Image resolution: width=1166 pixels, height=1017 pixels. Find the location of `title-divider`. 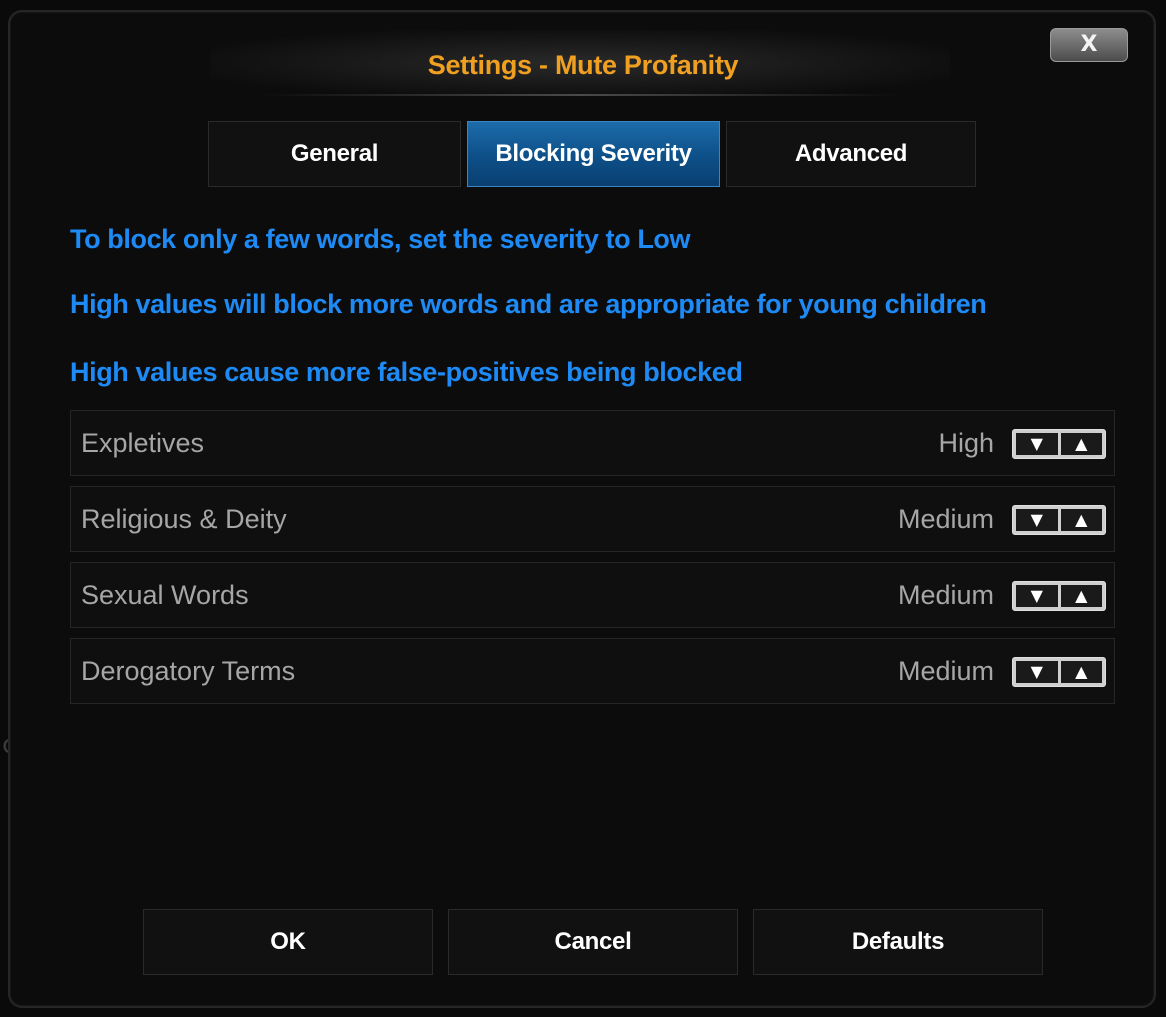

title-divider is located at coordinates (580, 95).